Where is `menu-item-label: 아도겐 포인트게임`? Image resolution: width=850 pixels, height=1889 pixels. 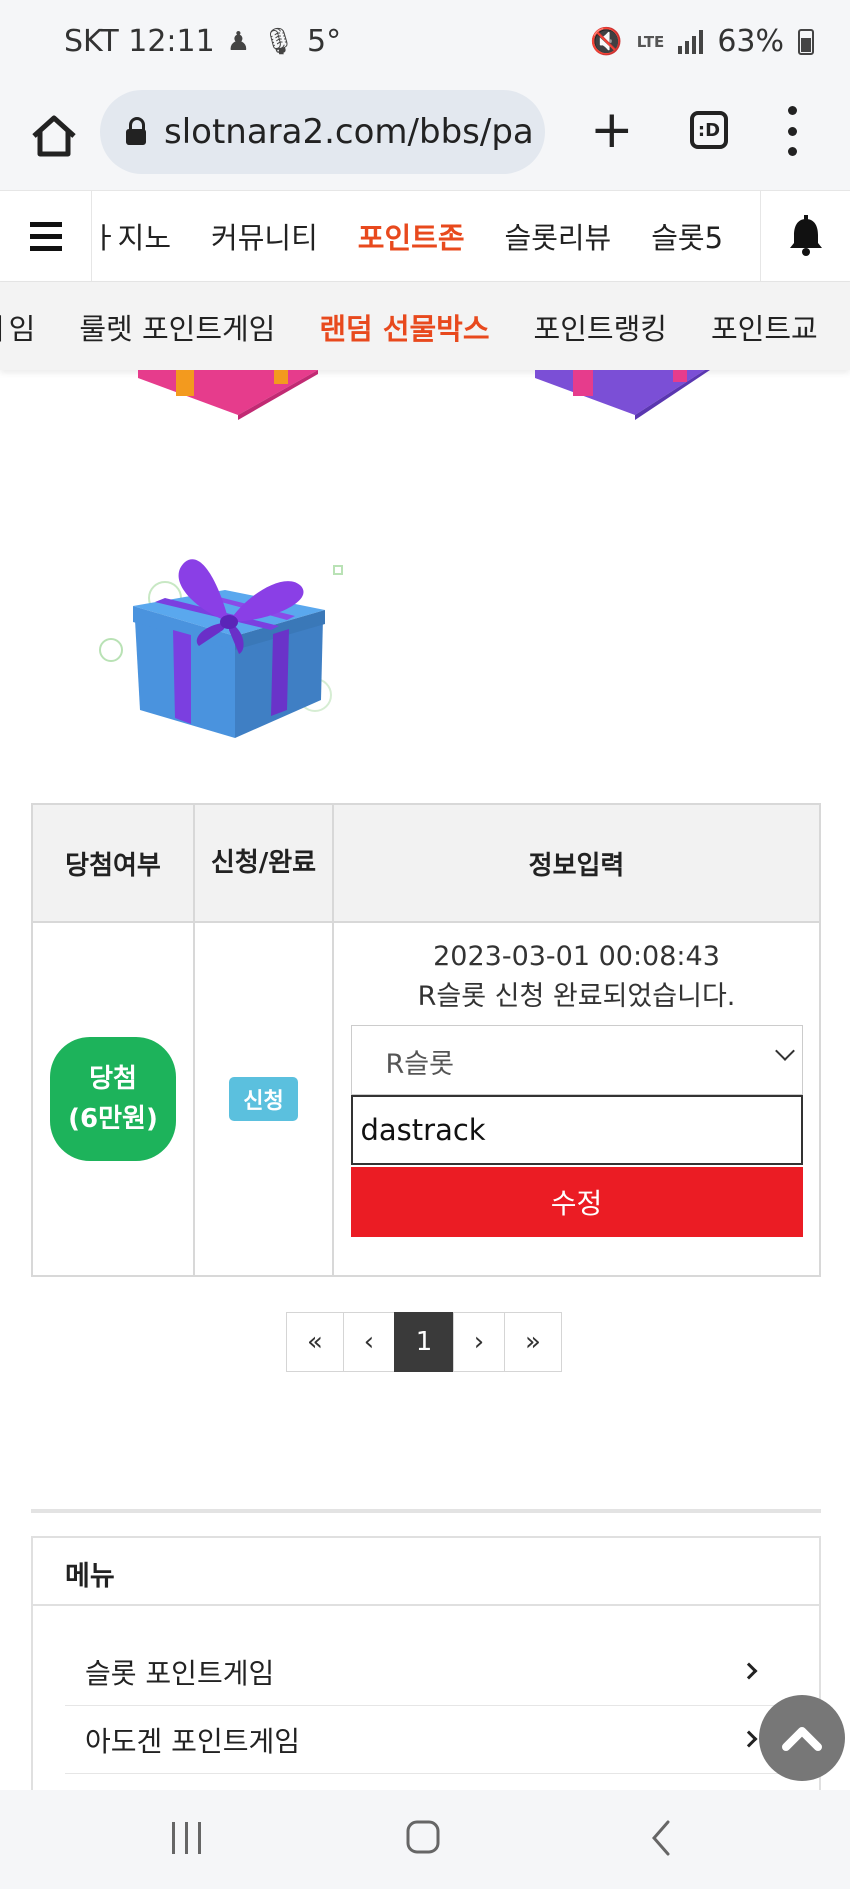 menu-item-label: 아도겐 포인트게임 is located at coordinates (192, 1741).